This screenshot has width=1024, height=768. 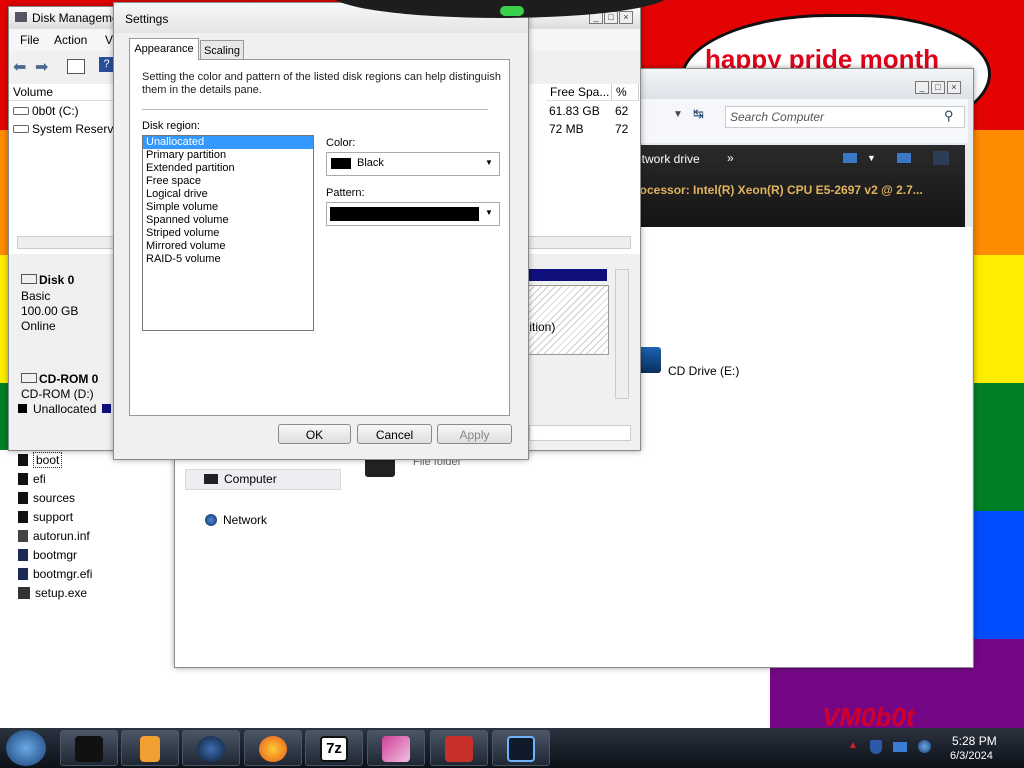 What do you see at coordinates (900, 747) in the screenshot?
I see `network-tray-icon` at bounding box center [900, 747].